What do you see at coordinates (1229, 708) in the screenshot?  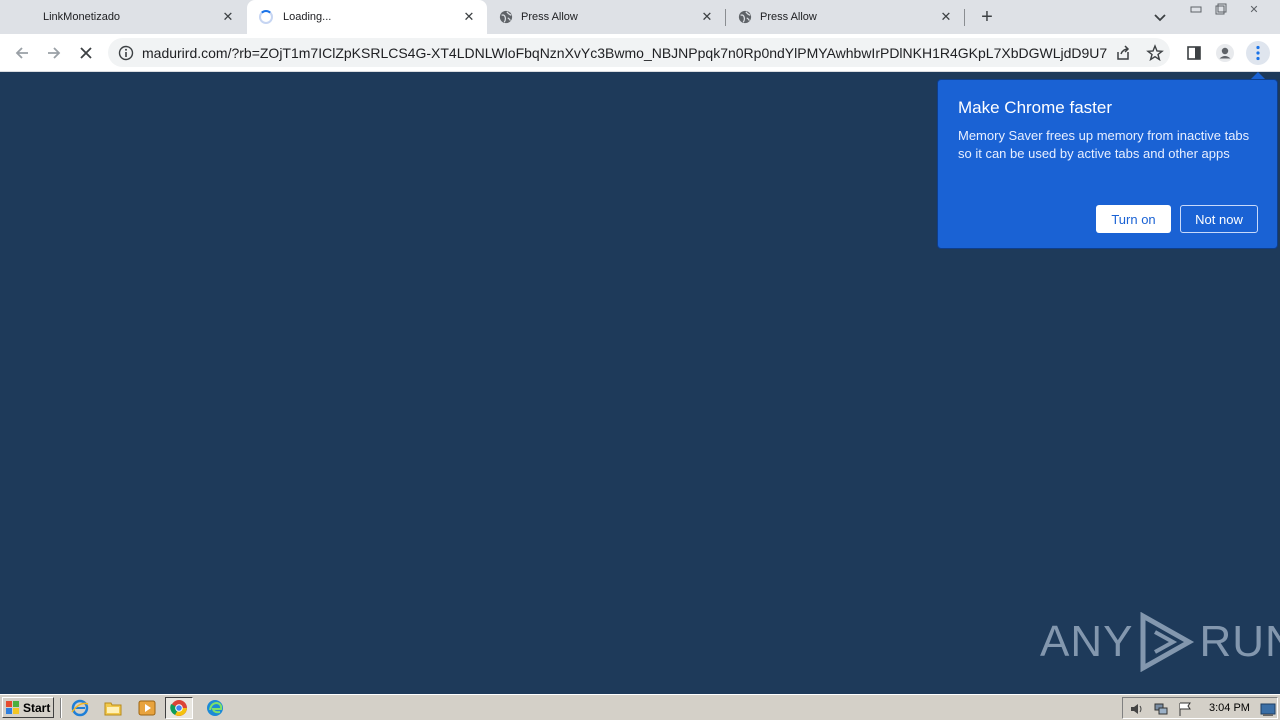 I see `clock: 3:04 PM` at bounding box center [1229, 708].